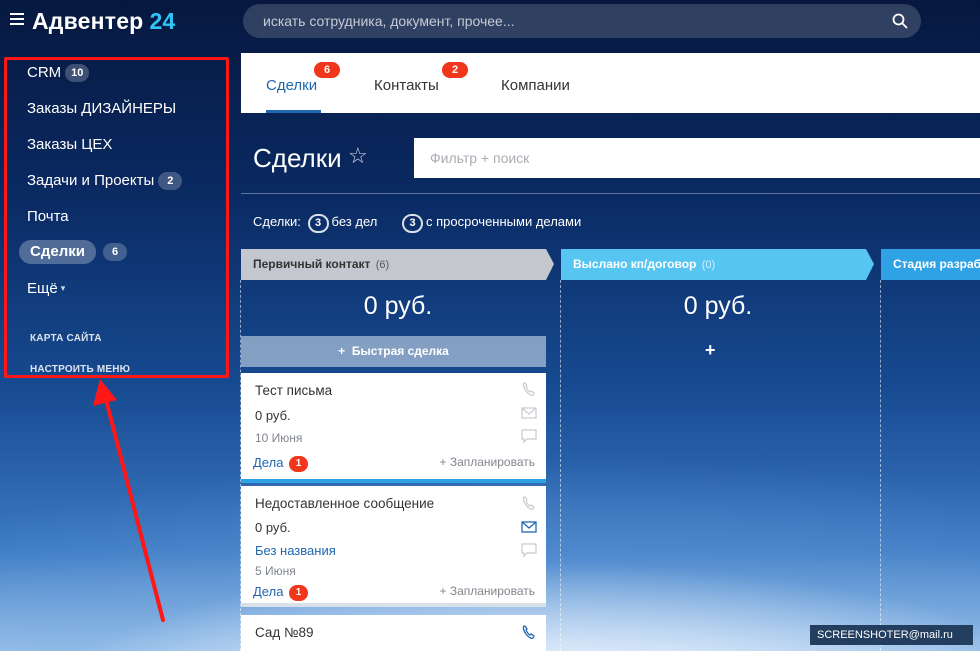 The width and height of the screenshot is (980, 651). Describe the element at coordinates (635, 264) in the screenshot. I see `stage-name: Выслано кп/договор` at that location.